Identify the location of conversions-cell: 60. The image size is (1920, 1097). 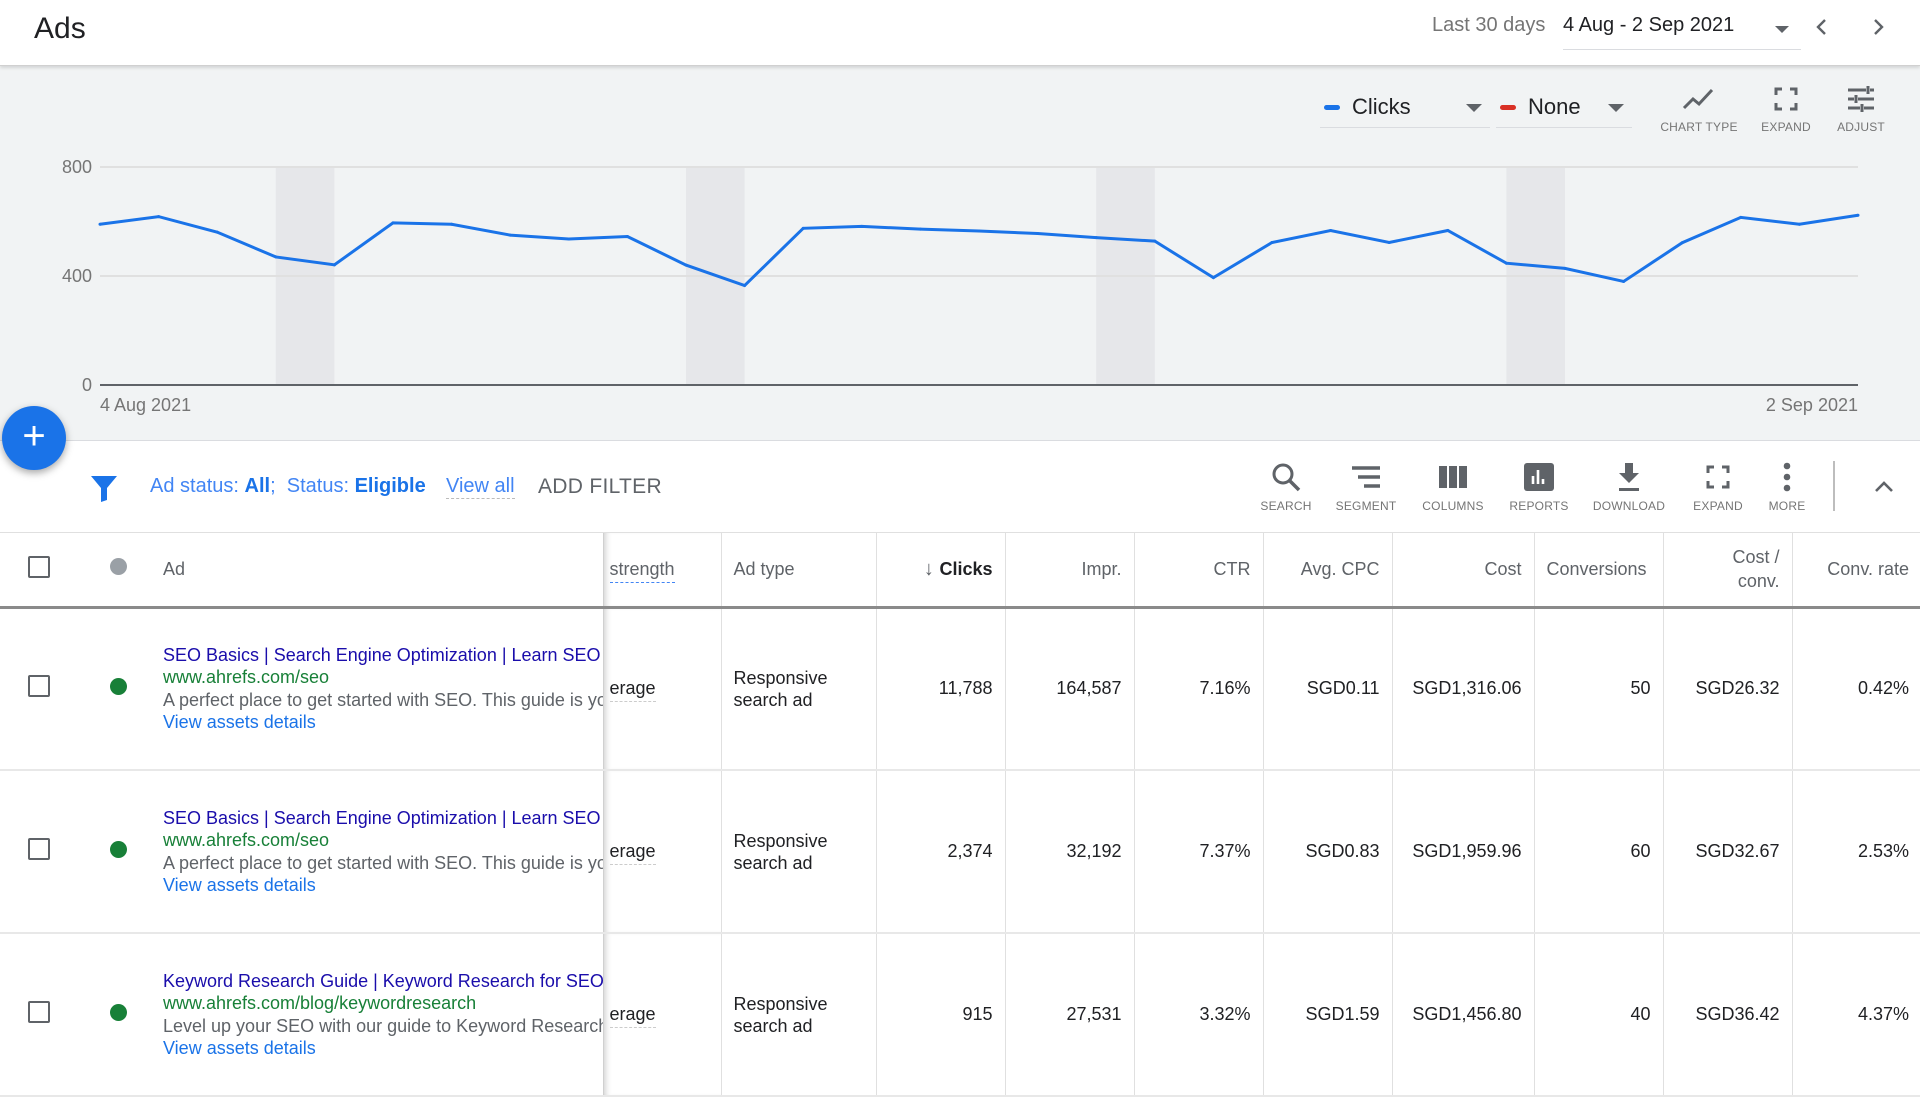
(1599, 852).